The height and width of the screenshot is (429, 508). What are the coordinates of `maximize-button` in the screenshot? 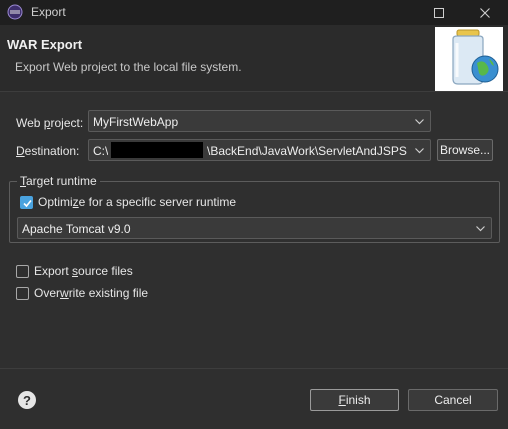 It's located at (439, 12).